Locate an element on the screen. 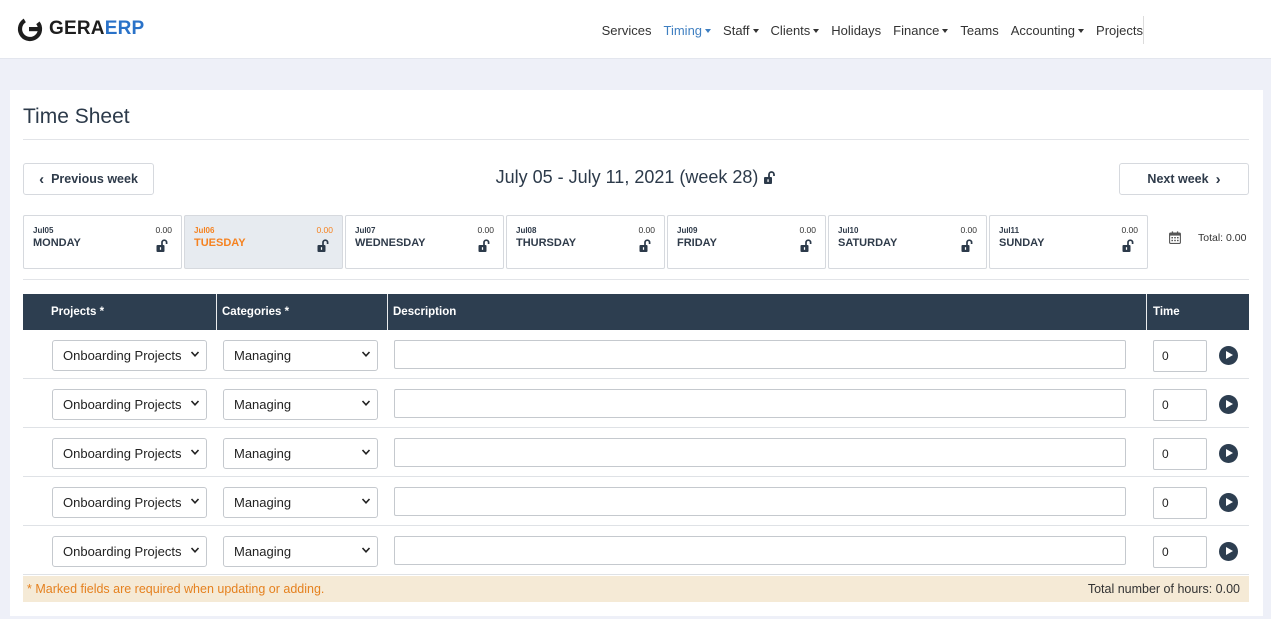 The height and width of the screenshot is (619, 1271). day-tab-saturday: Jul10 SATURDAY 0.00 is located at coordinates (907, 242).